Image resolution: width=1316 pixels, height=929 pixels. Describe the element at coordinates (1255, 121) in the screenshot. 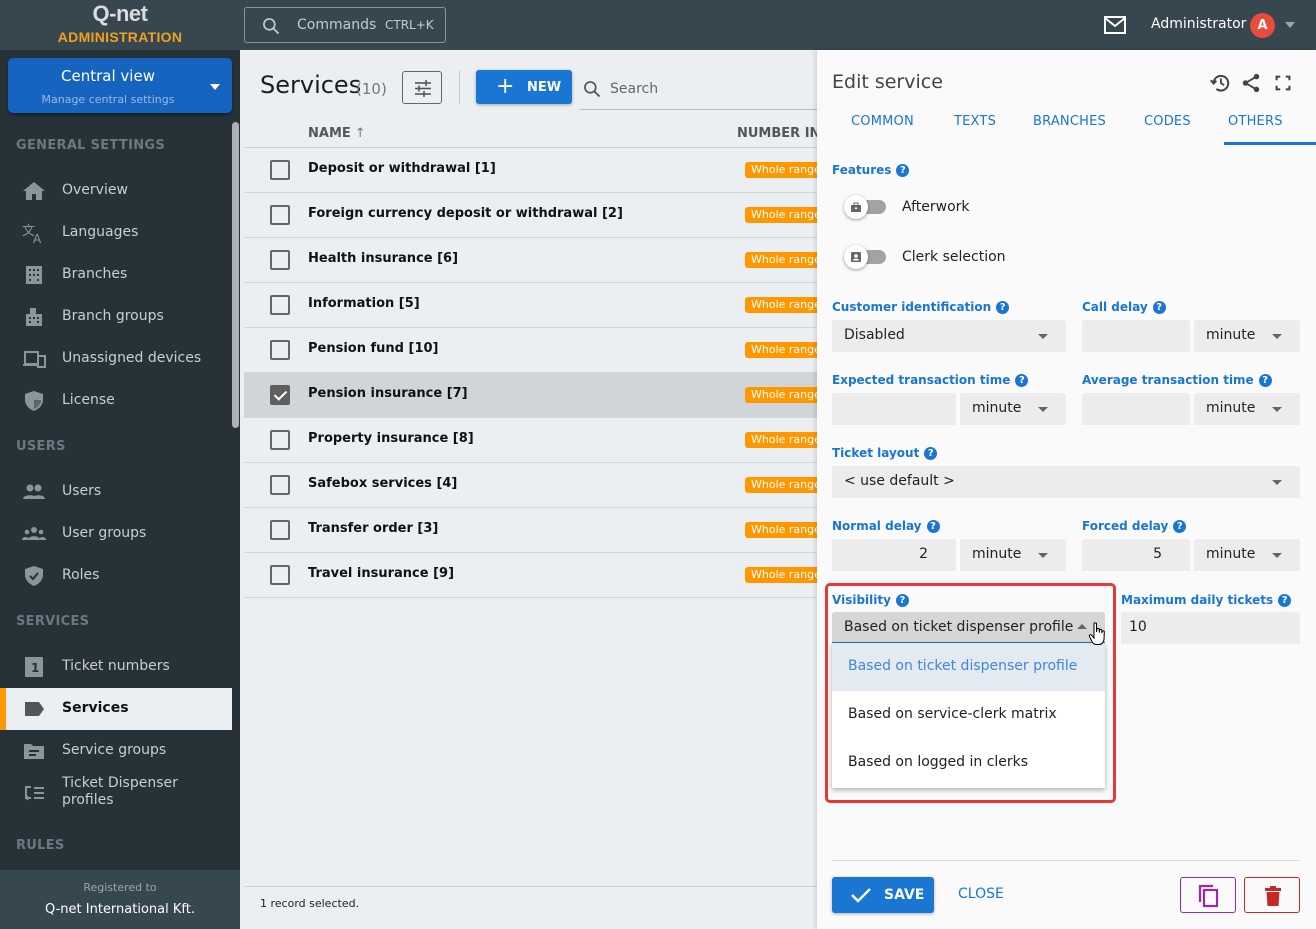

I see `tab-others: OTHERS` at that location.